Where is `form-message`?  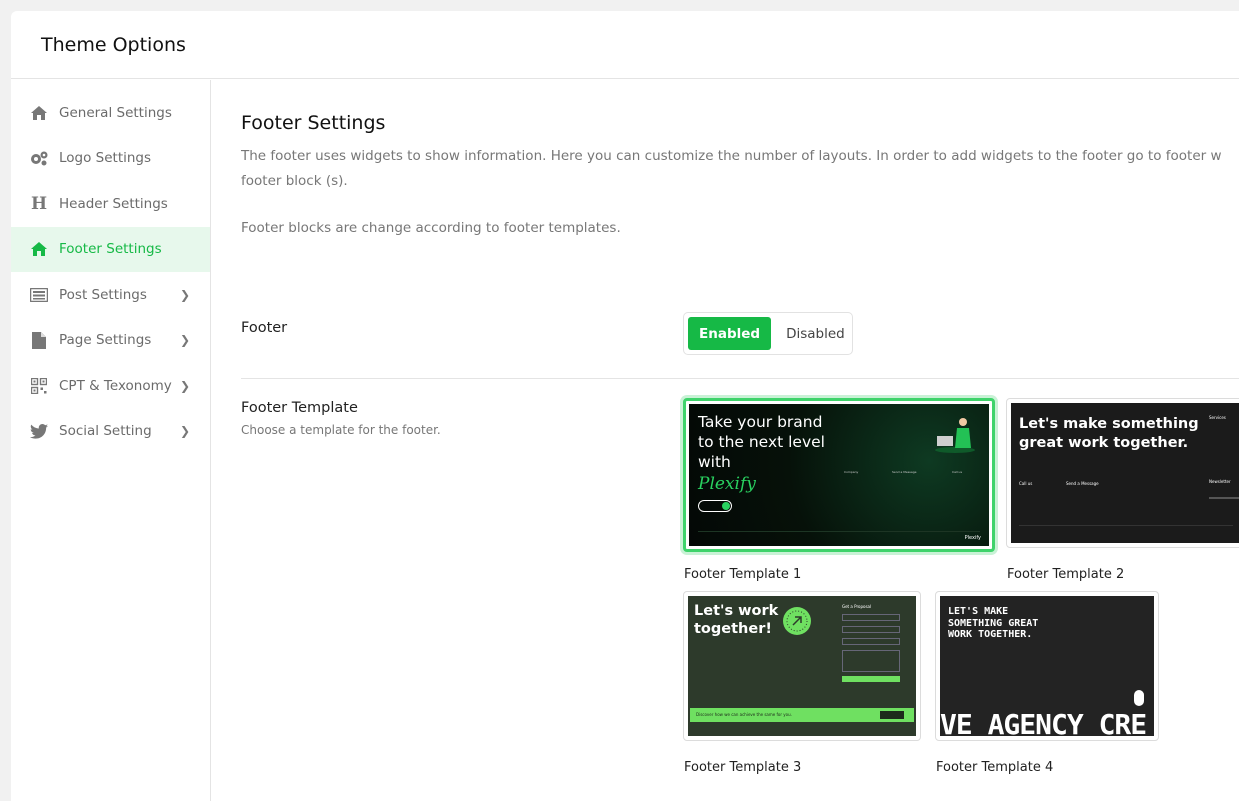
form-message is located at coordinates (871, 661).